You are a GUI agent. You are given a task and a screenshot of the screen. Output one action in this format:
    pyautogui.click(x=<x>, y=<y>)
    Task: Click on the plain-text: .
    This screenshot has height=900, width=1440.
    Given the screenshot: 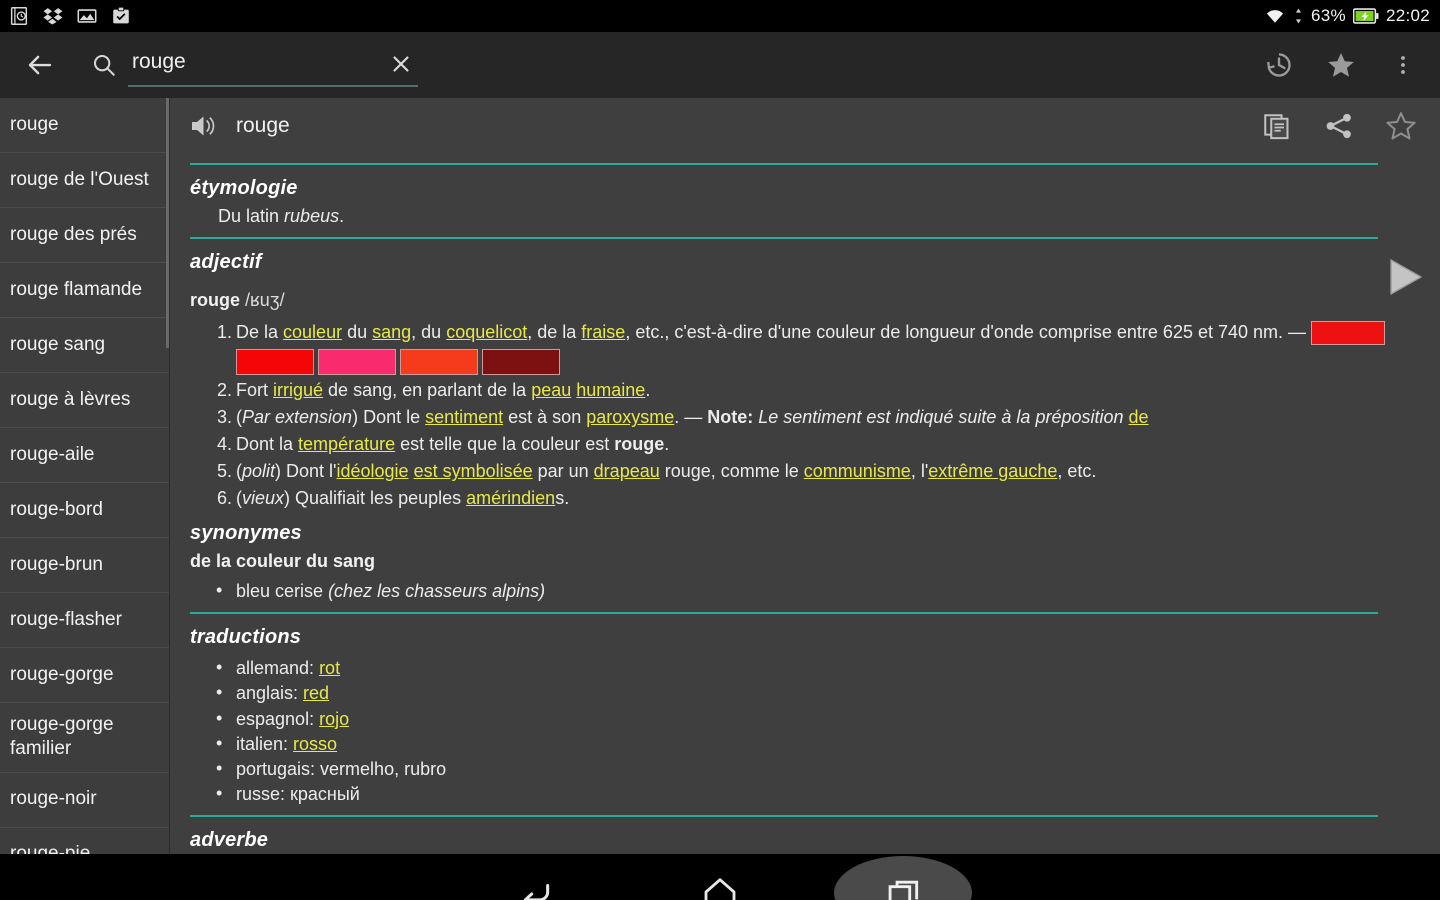 What is the action you would take?
    pyautogui.click(x=667, y=444)
    